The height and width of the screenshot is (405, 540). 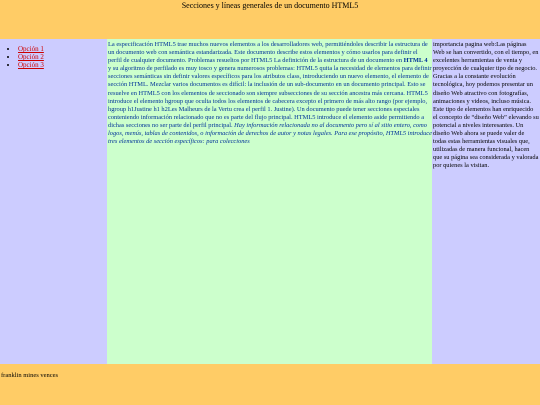 What do you see at coordinates (31, 57) in the screenshot?
I see `nav-link-opcion-2: Opción 2` at bounding box center [31, 57].